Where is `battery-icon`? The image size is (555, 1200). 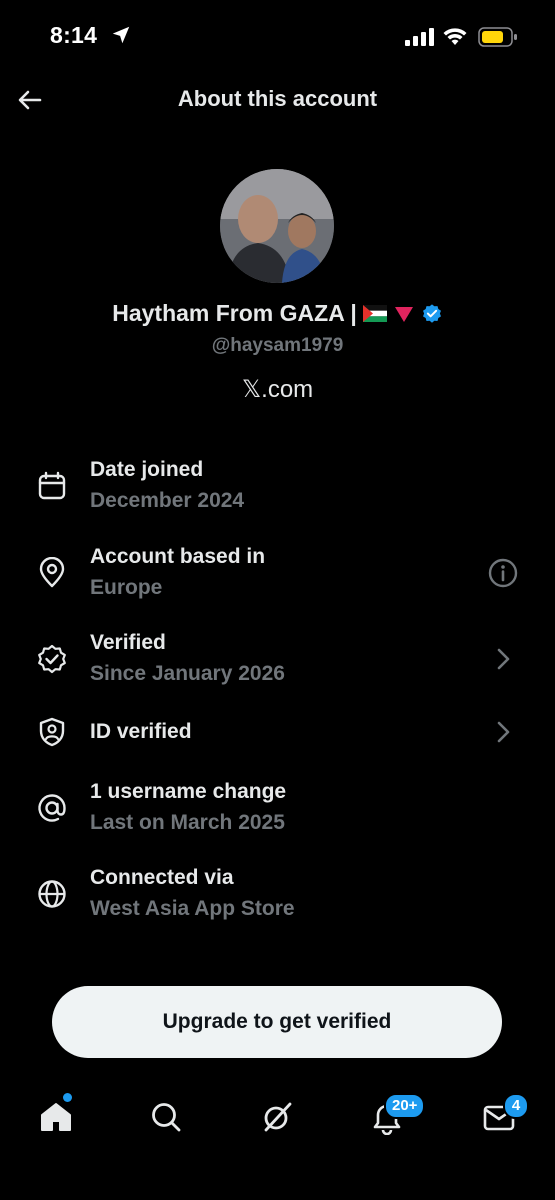
battery-icon is located at coordinates (497, 37).